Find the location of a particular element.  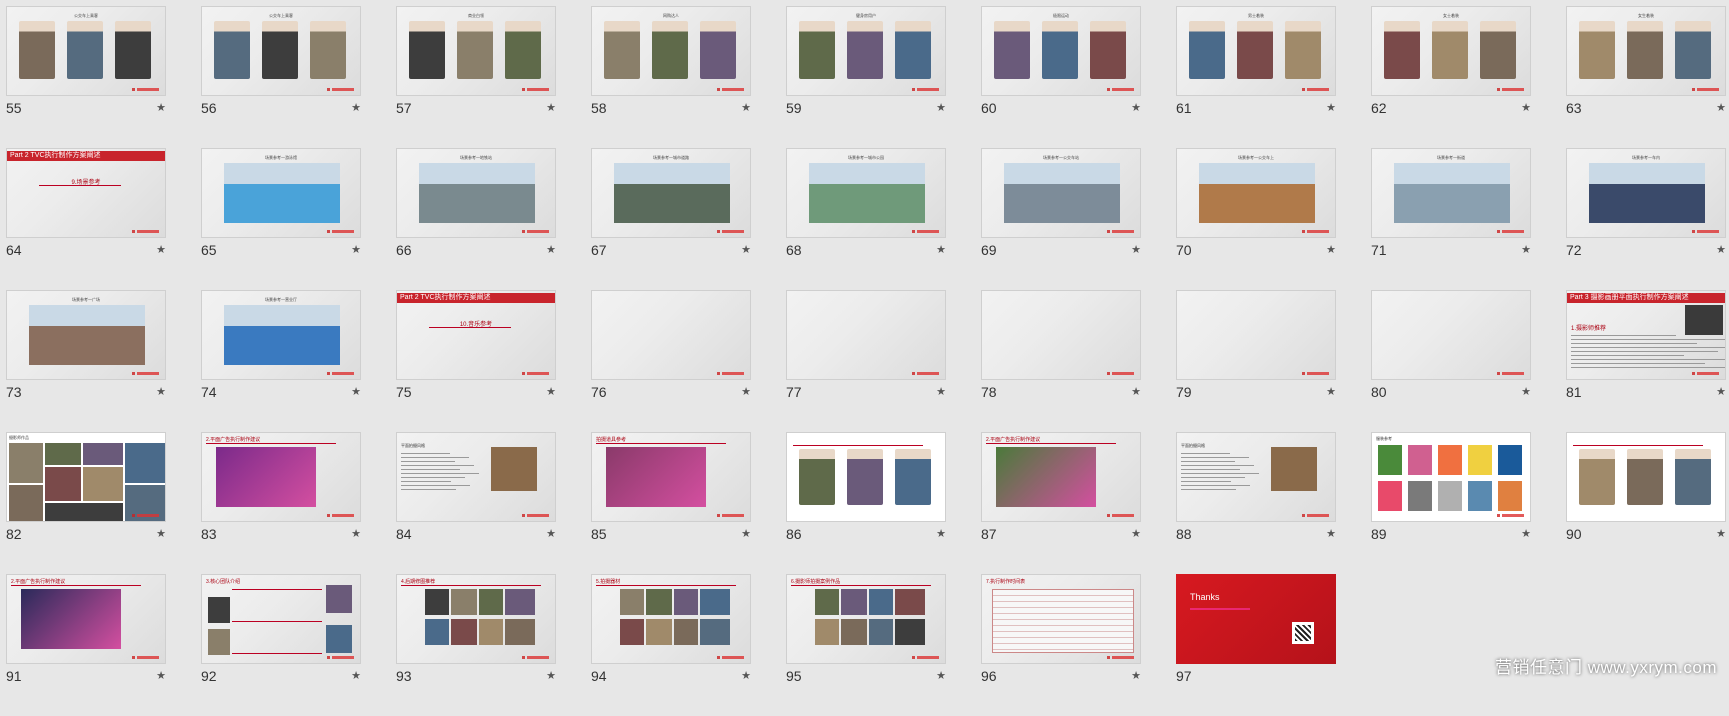

slide-thumbnail: 5.拍摄器材 94 ★ is located at coordinates (671, 645).